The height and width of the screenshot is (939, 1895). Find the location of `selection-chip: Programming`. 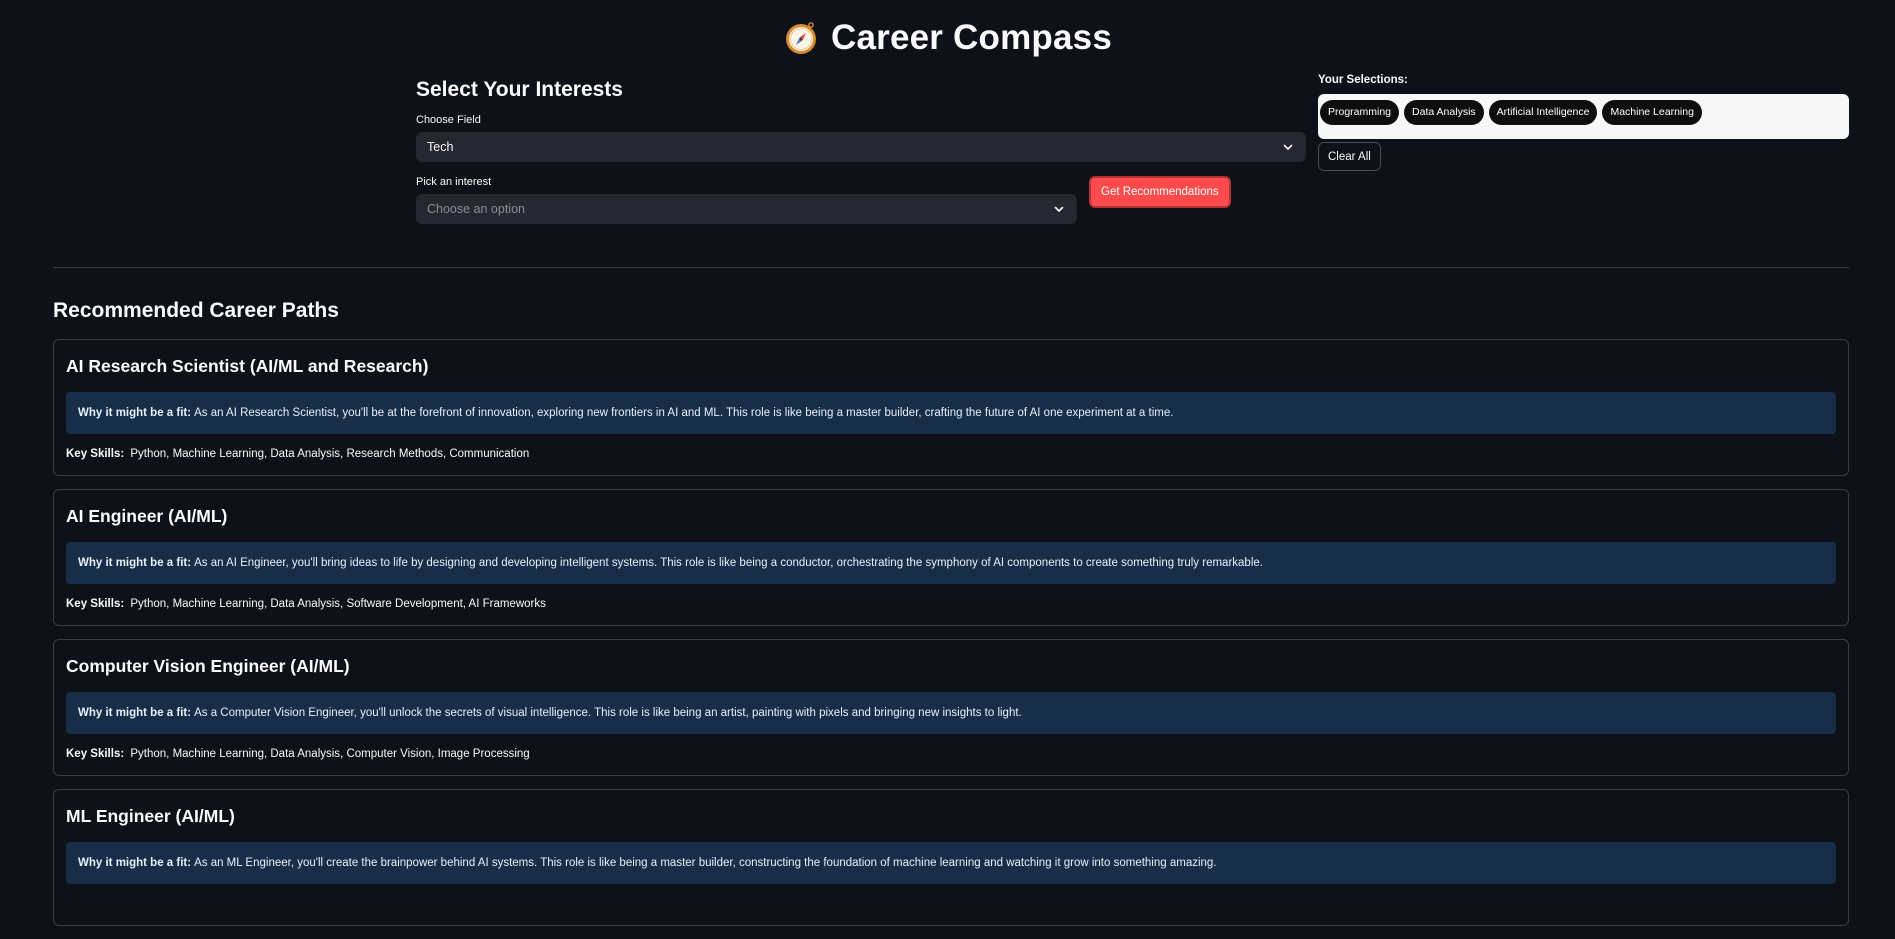

selection-chip: Programming is located at coordinates (1360, 112).